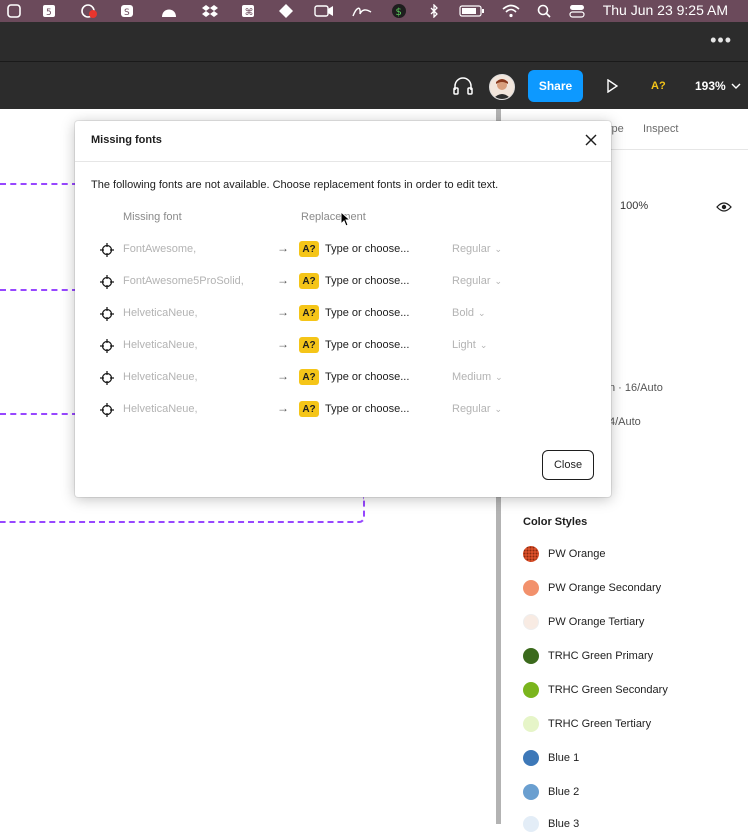 The width and height of the screenshot is (748, 834). I want to click on ghost-icon, so click(169, 11).